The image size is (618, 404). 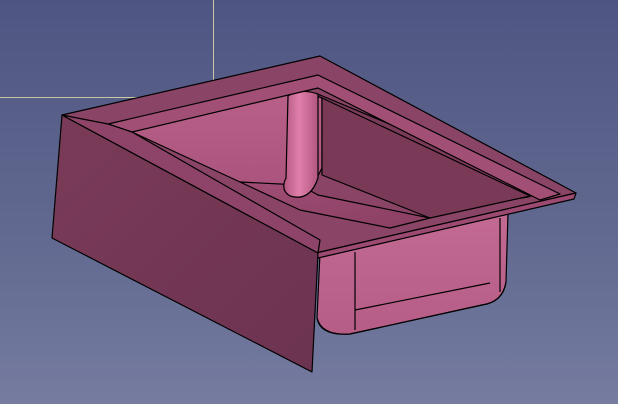 What do you see at coordinates (301, 144) in the screenshot?
I see `basin-rounded-corner` at bounding box center [301, 144].